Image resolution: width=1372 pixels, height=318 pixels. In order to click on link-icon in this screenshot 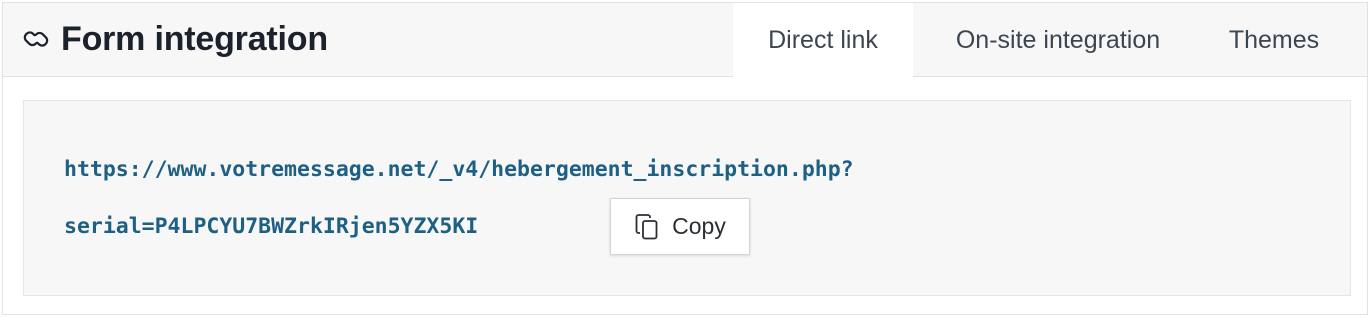, I will do `click(36, 39)`.